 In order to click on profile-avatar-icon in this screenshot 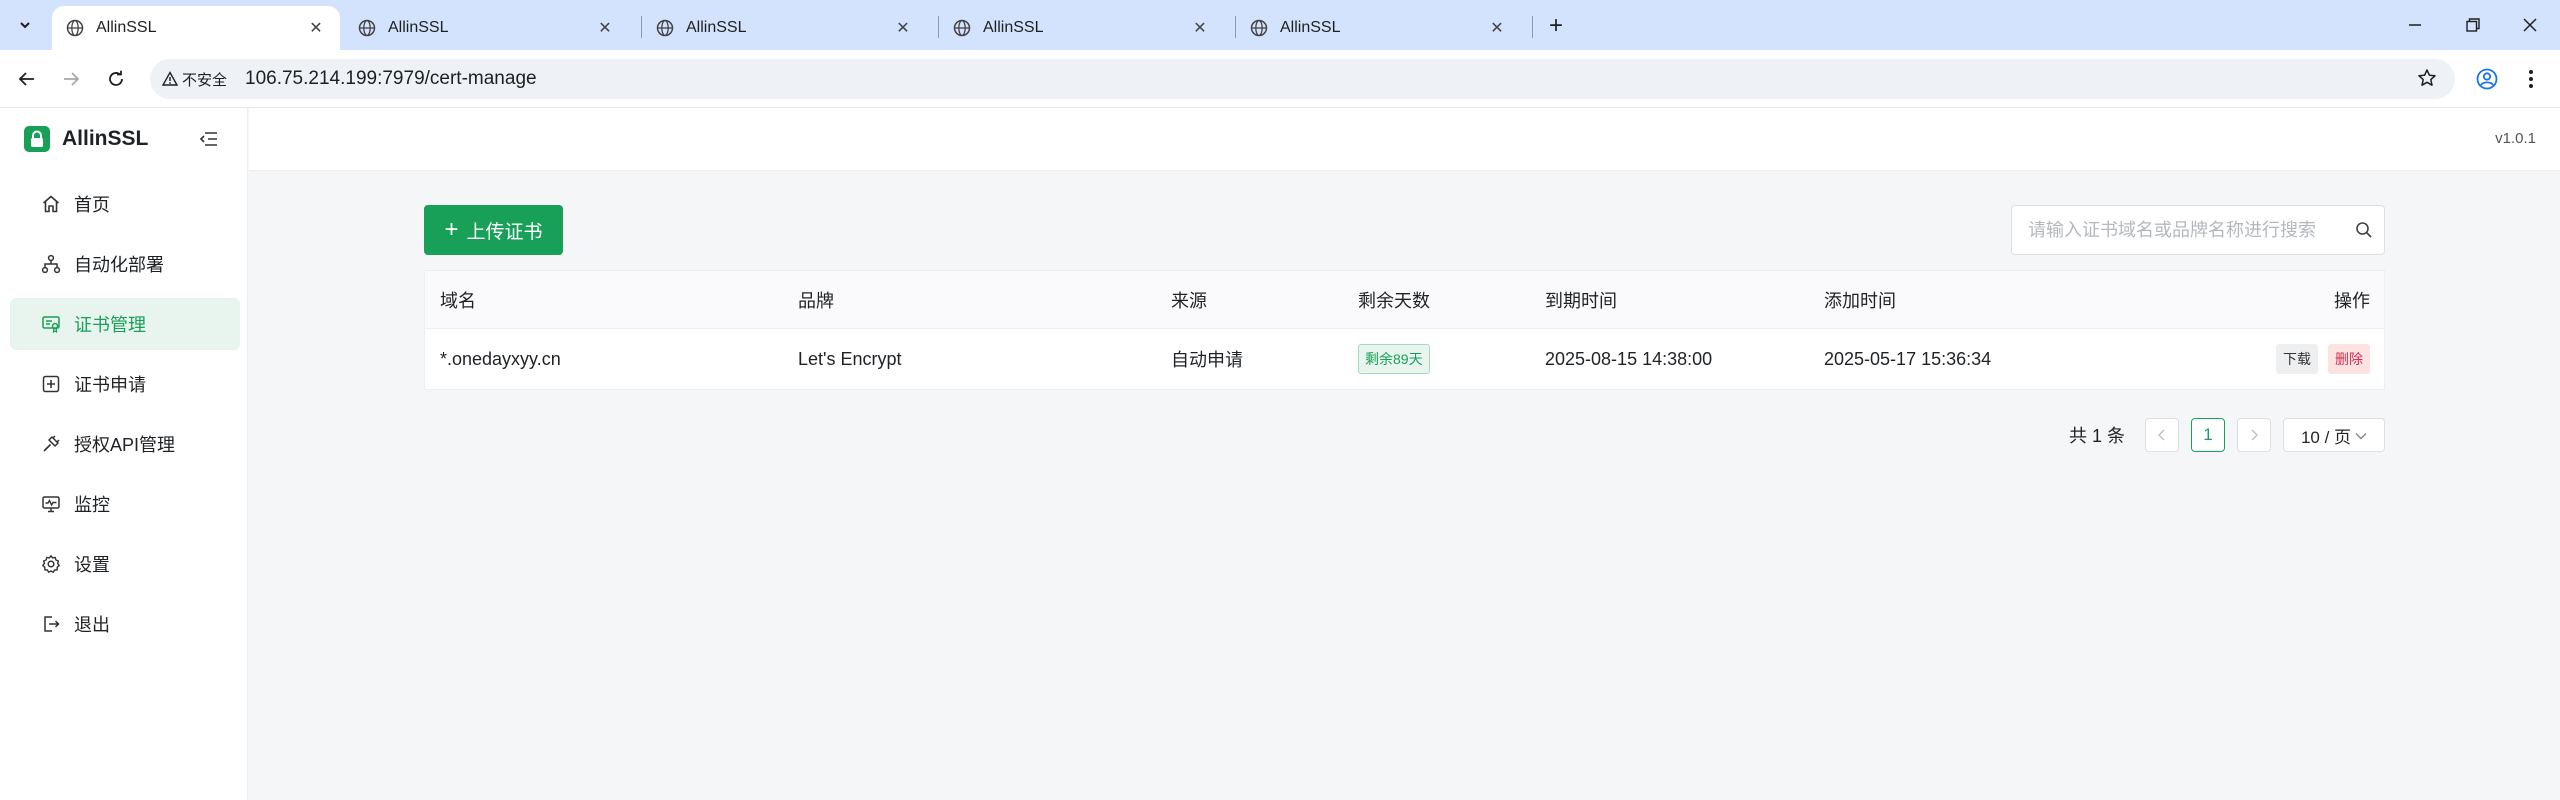, I will do `click(2487, 79)`.